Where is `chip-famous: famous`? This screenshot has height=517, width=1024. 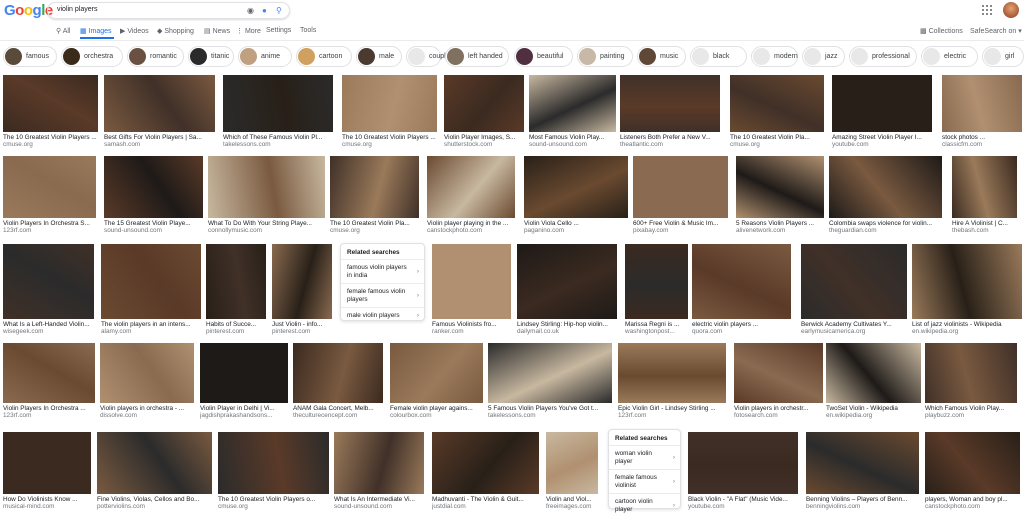
chip-famous: famous is located at coordinates (30, 56).